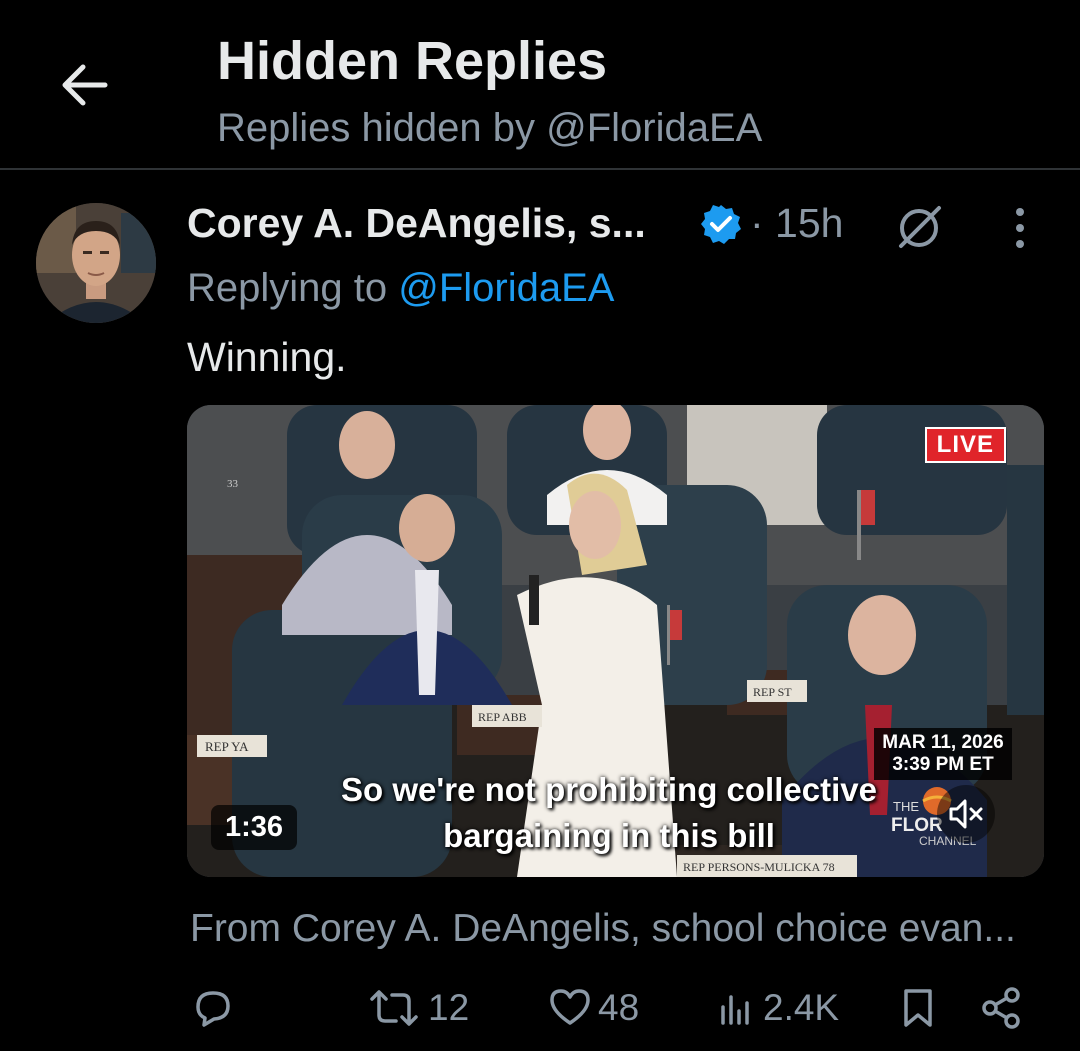 The height and width of the screenshot is (1051, 1080). What do you see at coordinates (619, 1007) in the screenshot?
I see `like-count: 48` at bounding box center [619, 1007].